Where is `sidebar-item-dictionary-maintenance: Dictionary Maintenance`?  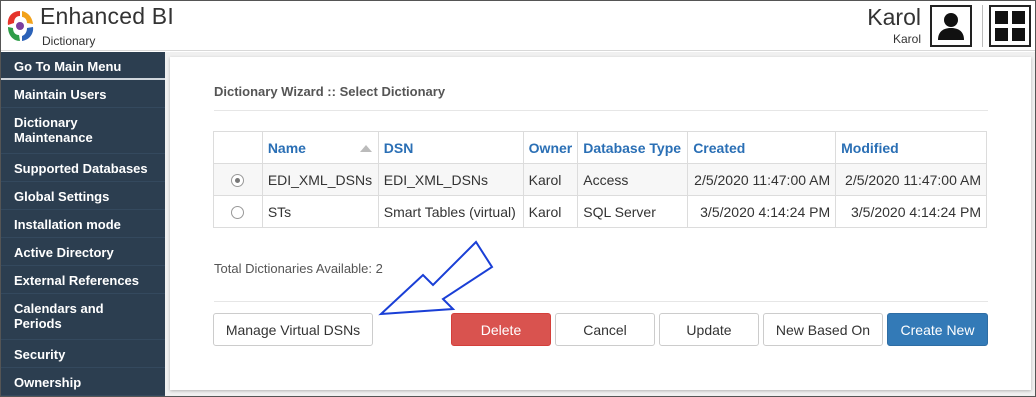
sidebar-item-dictionary-maintenance: Dictionary Maintenance is located at coordinates (83, 131).